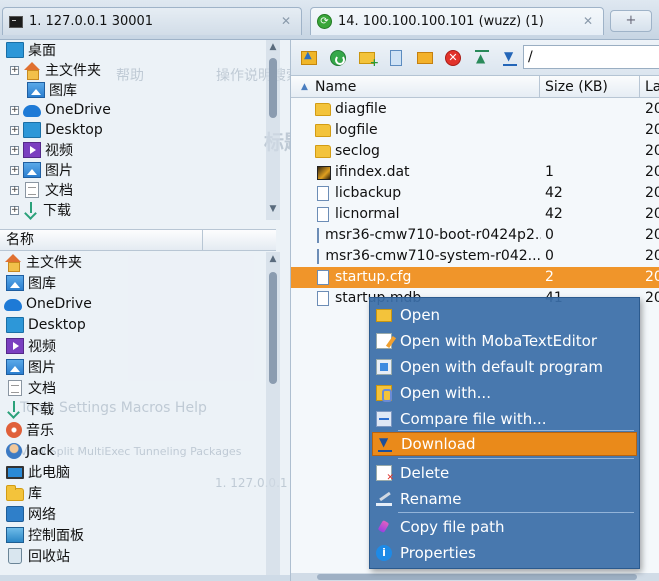  Describe the element at coordinates (482, 58) in the screenshot. I see `upload-button` at that location.